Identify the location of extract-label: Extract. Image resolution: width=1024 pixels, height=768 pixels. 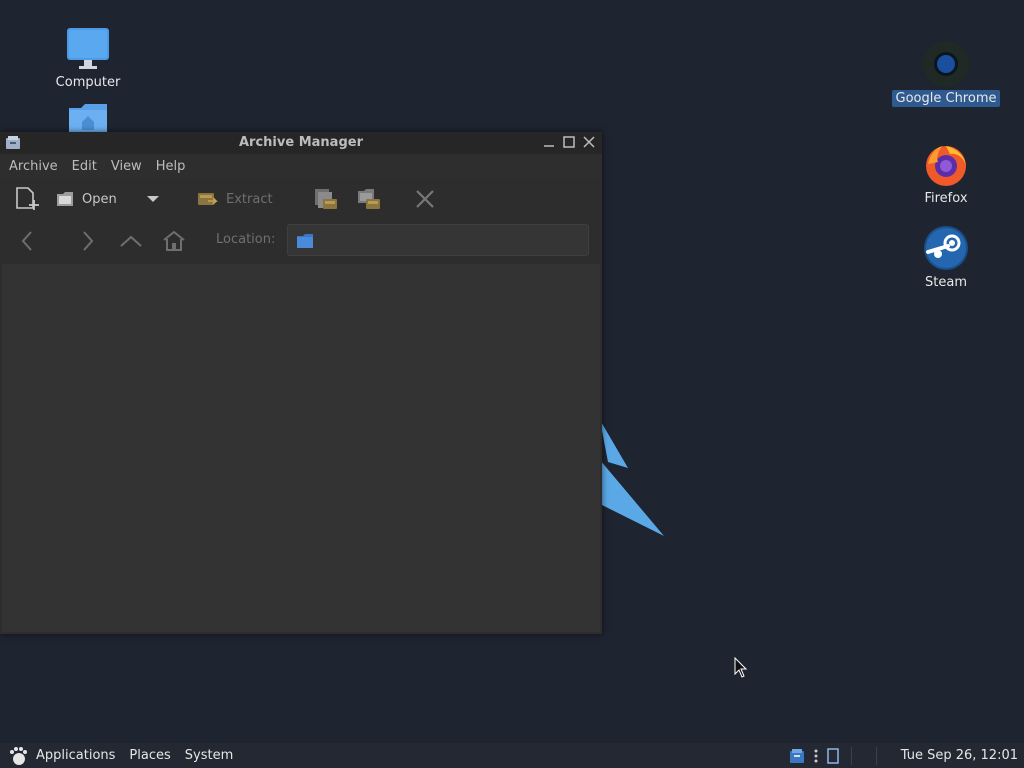
(249, 199).